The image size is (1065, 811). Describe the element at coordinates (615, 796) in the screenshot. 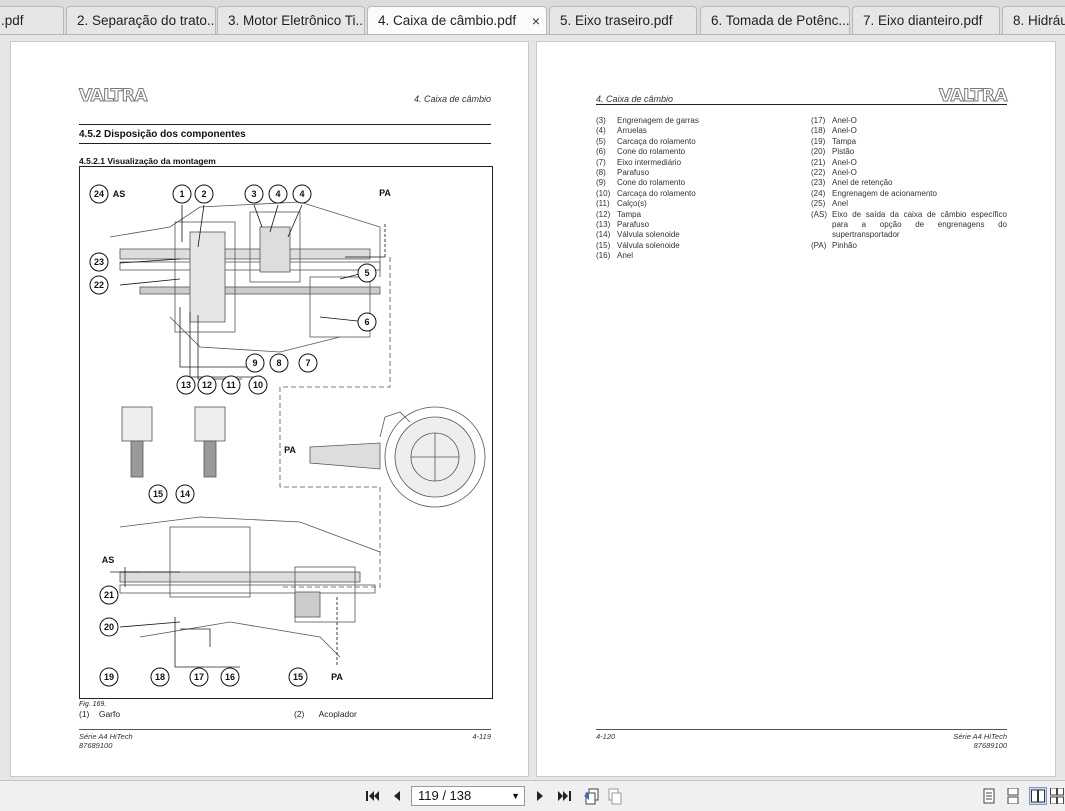

I see `forward-icon` at that location.